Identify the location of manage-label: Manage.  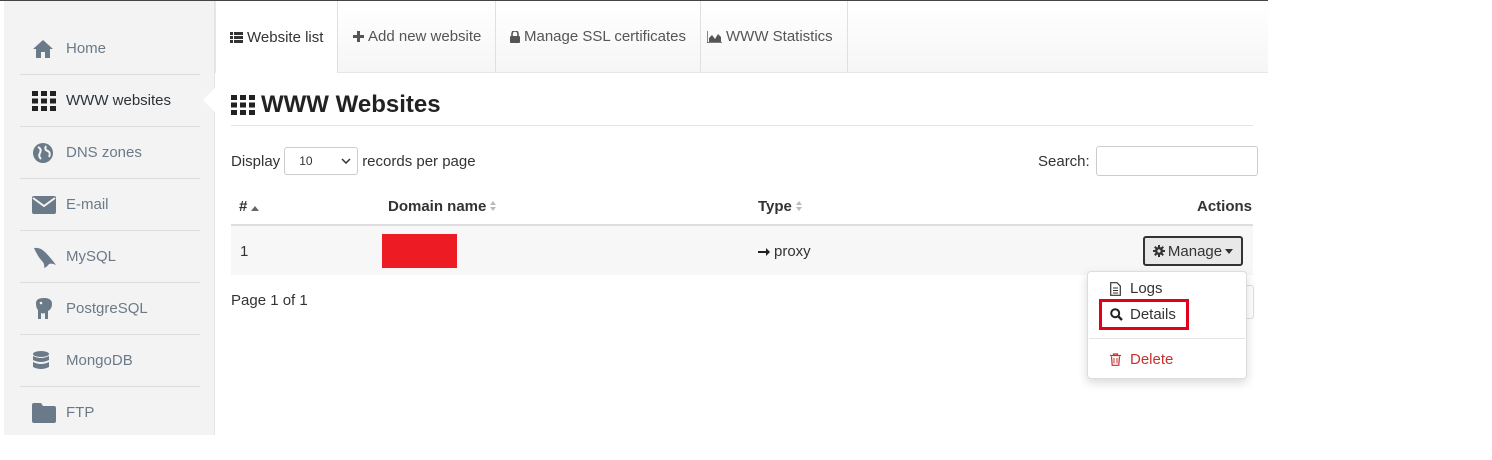
(1195, 251).